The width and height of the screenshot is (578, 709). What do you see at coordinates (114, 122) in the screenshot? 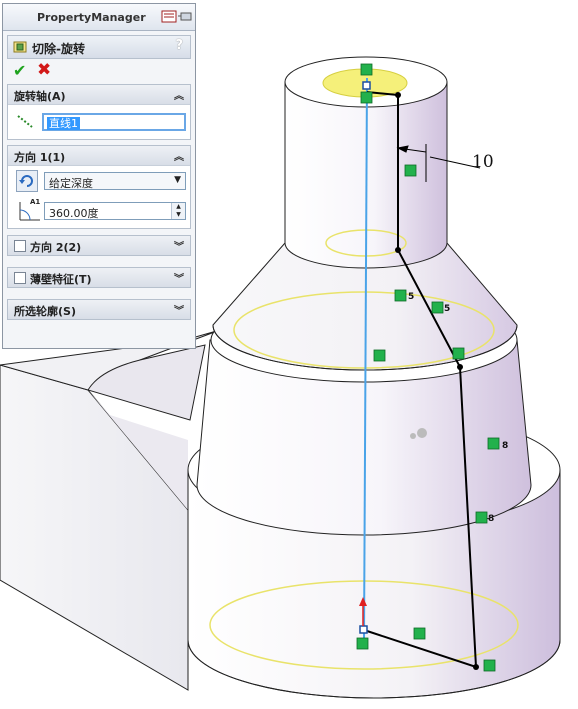
I see `axis-selection-field: 直线1` at bounding box center [114, 122].